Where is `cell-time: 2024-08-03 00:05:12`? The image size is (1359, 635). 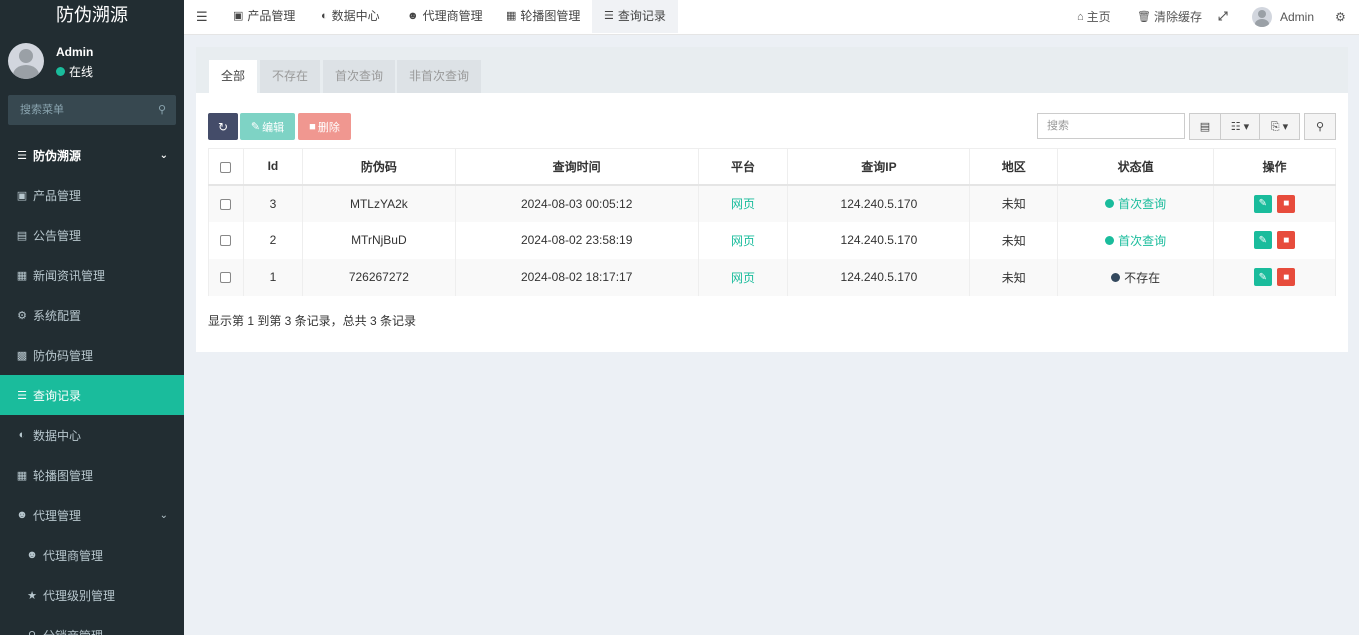
cell-time: 2024-08-03 00:05:12 is located at coordinates (576, 203).